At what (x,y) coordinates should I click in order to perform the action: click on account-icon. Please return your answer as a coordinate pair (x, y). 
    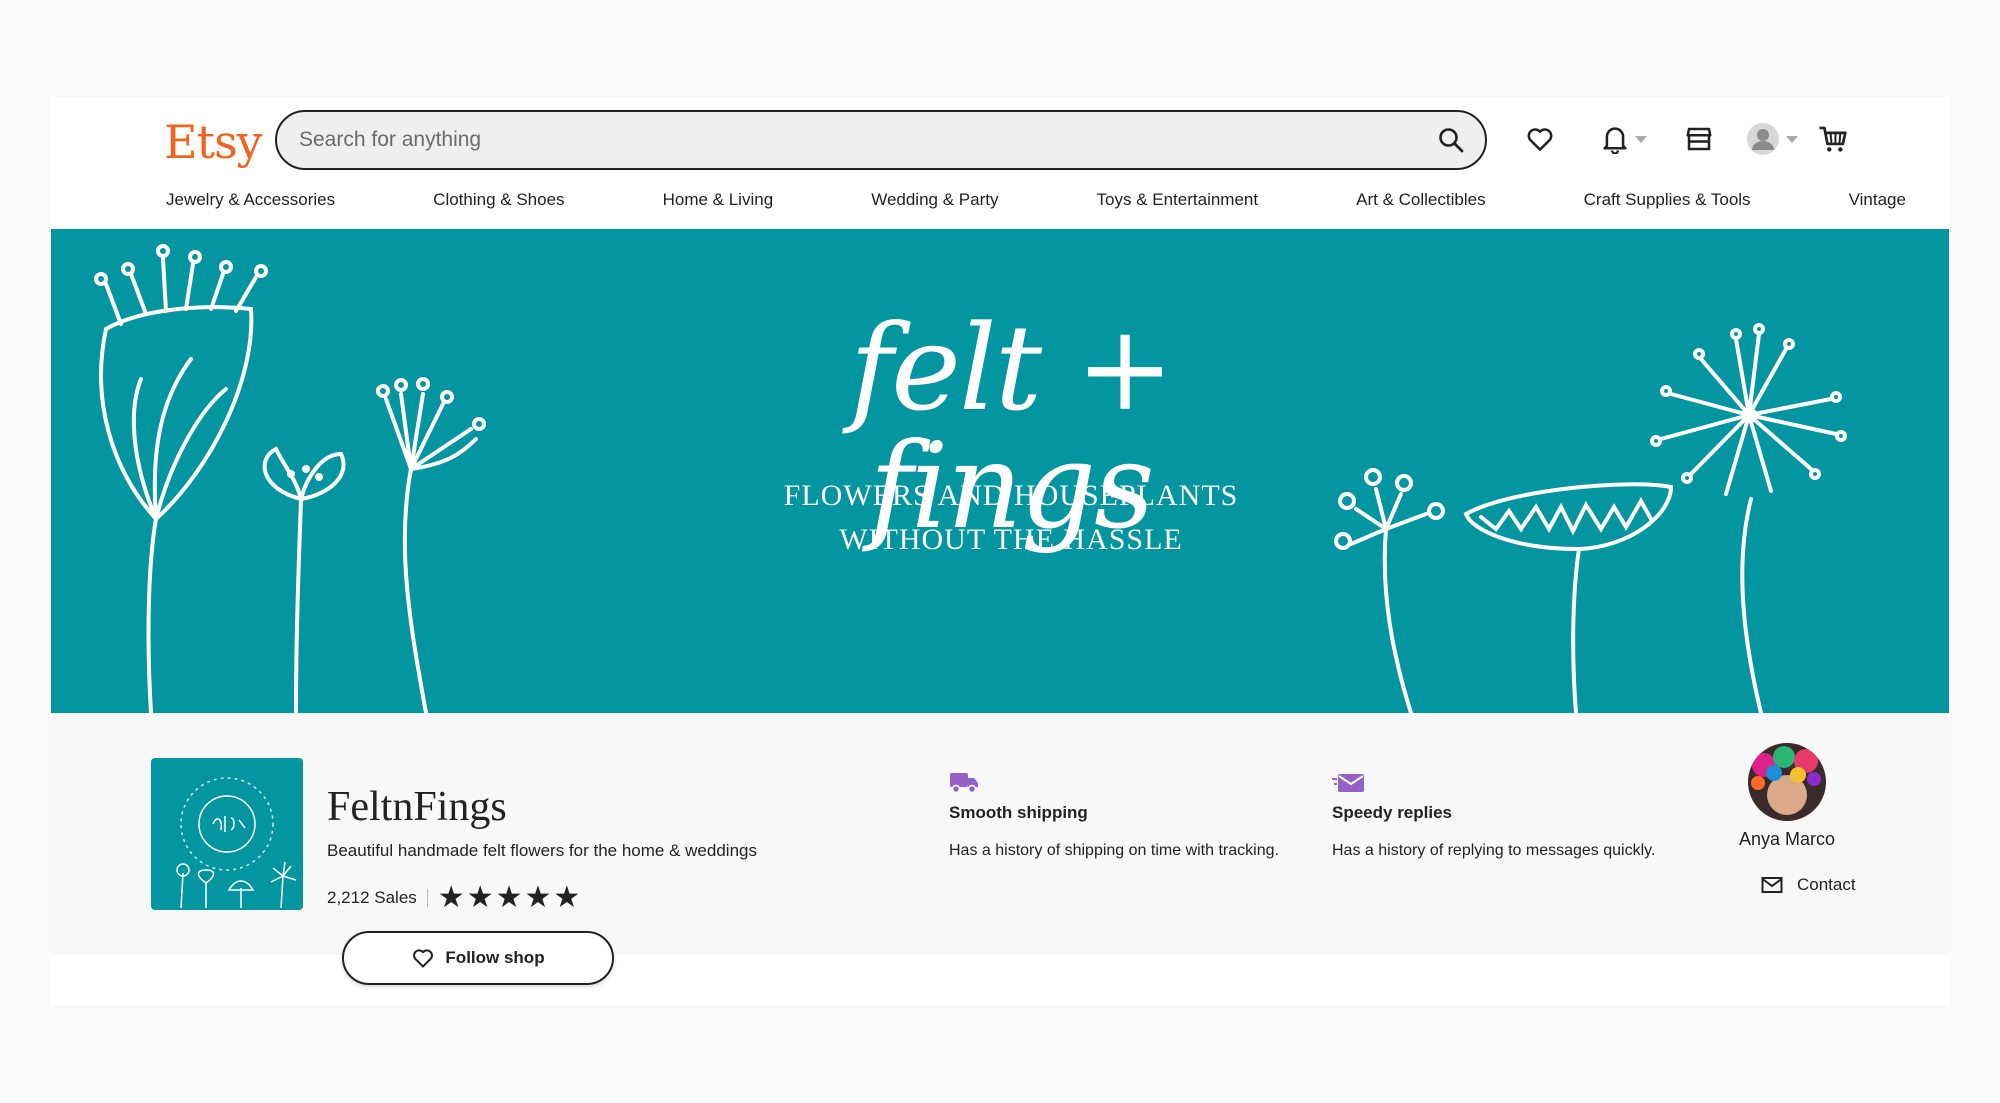
    Looking at the image, I should click on (1763, 139).